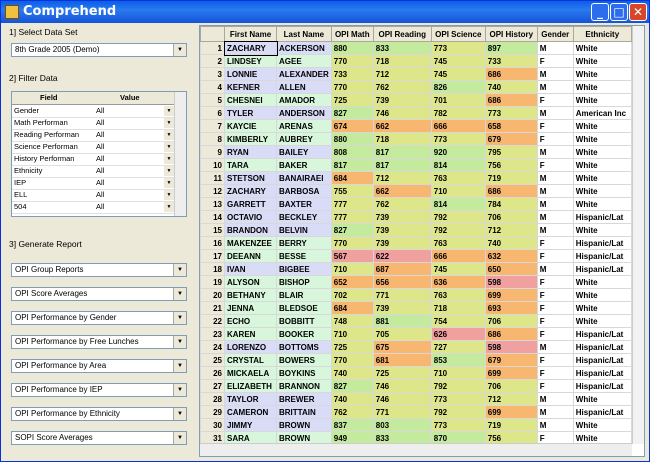 The image size is (650, 462). Describe the element at coordinates (304, 334) in the screenshot. I see `table-cell: BOOKER` at that location.